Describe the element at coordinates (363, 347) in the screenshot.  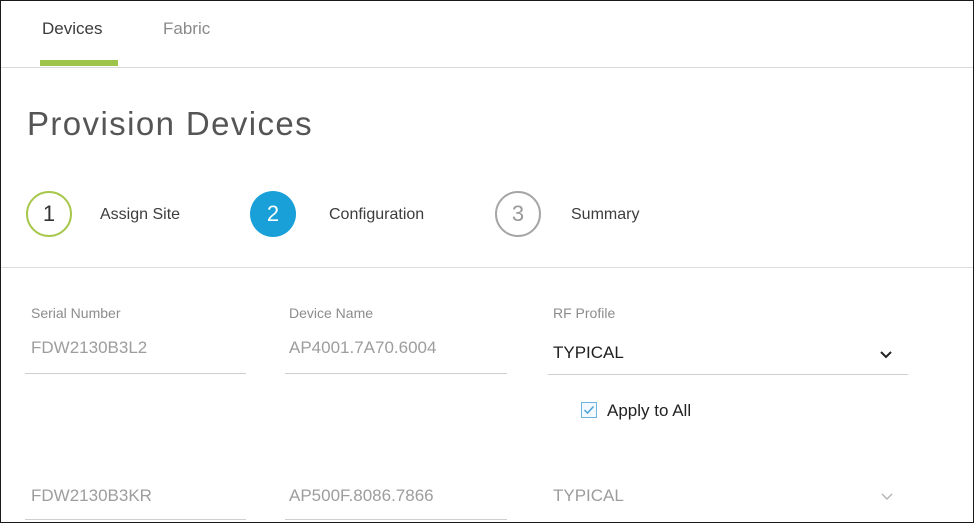
I see `device-name-field: AP4001.7A70.6004` at that location.